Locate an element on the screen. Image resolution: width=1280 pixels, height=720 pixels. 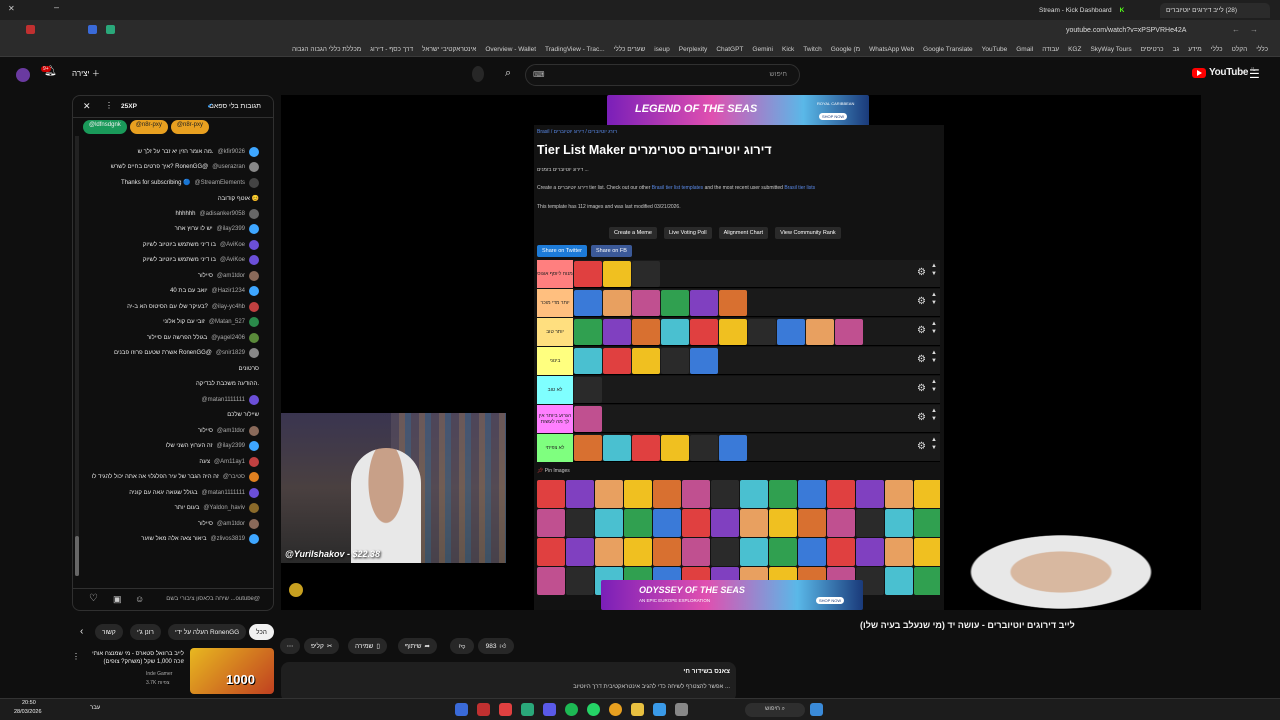
emoji-icon: ☺ is located at coordinates (139, 599).